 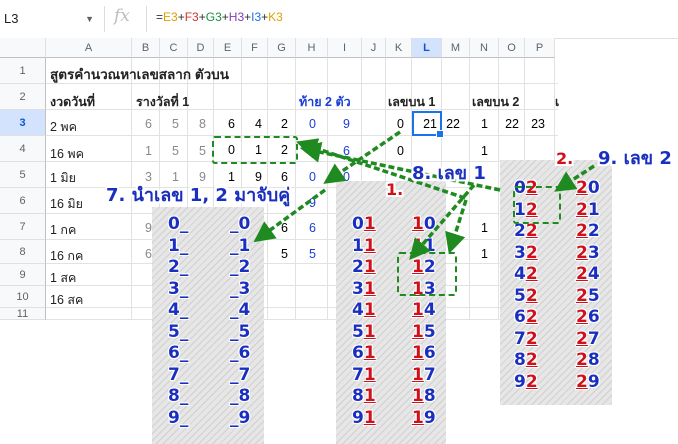 What do you see at coordinates (198, 195) in the screenshot?
I see `annotation-step-7: 7. นำเลข 1, 2 มาจับคู่` at bounding box center [198, 195].